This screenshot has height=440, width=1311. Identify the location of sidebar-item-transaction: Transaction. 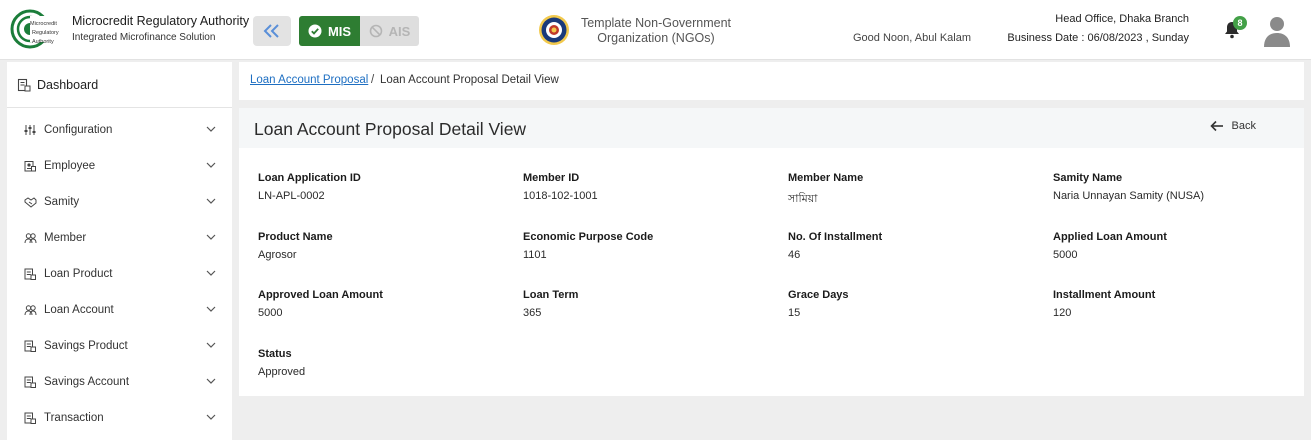
(119, 418).